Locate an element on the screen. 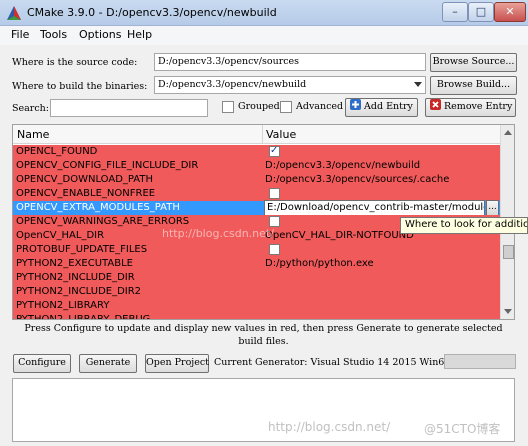 The width and height of the screenshot is (528, 446). site-watermark: @51CTO博客 is located at coordinates (462, 429).